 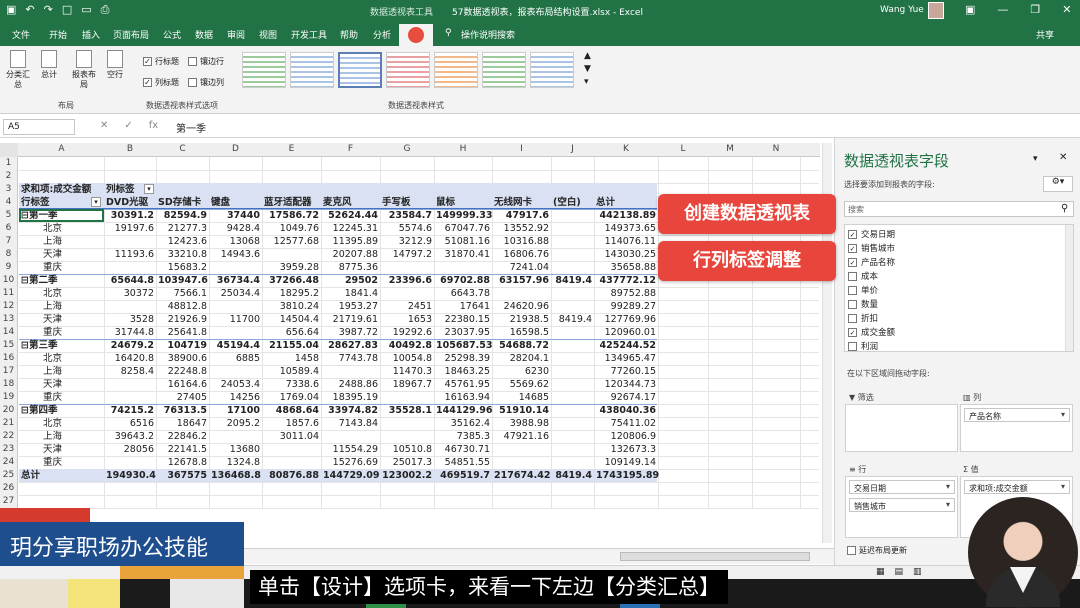 What do you see at coordinates (572, 475) in the screenshot?
I see `value-cell: 8419.4` at bounding box center [572, 475].